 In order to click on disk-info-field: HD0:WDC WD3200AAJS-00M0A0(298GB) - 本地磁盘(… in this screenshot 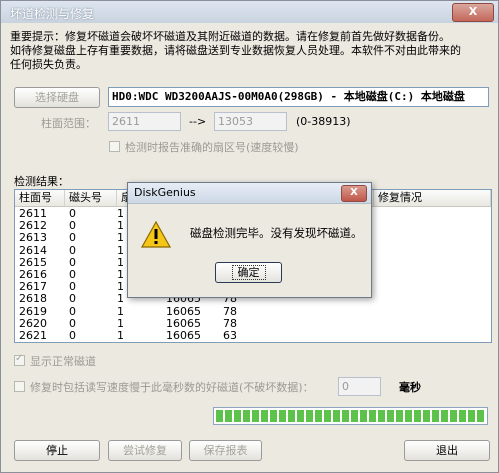, I will do `click(298, 97)`.